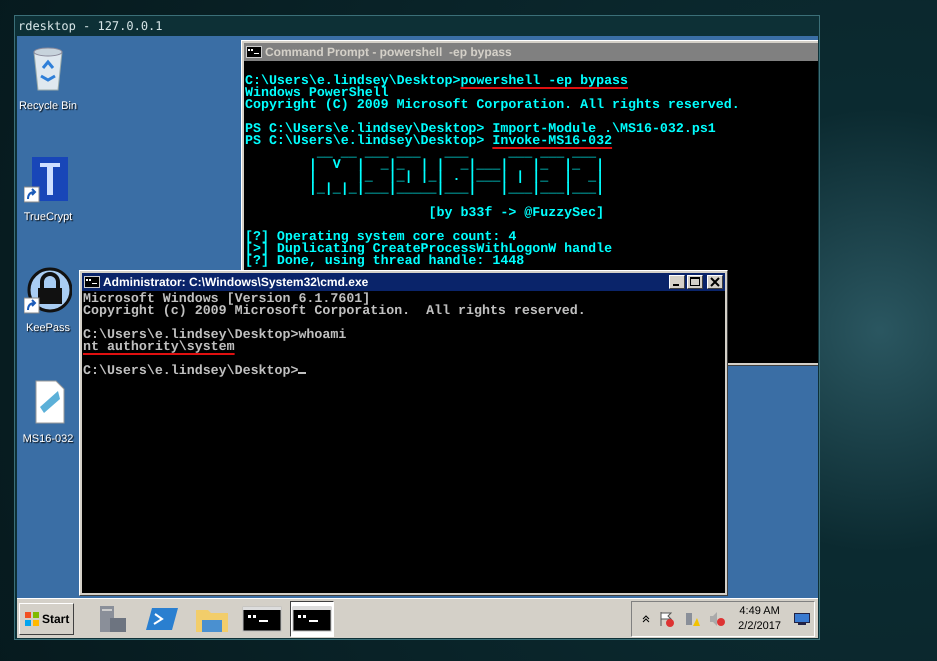 Image resolution: width=937 pixels, height=661 pixels. What do you see at coordinates (48, 99) in the screenshot?
I see `desktop-shortcut: Recycle Bin` at bounding box center [48, 99].